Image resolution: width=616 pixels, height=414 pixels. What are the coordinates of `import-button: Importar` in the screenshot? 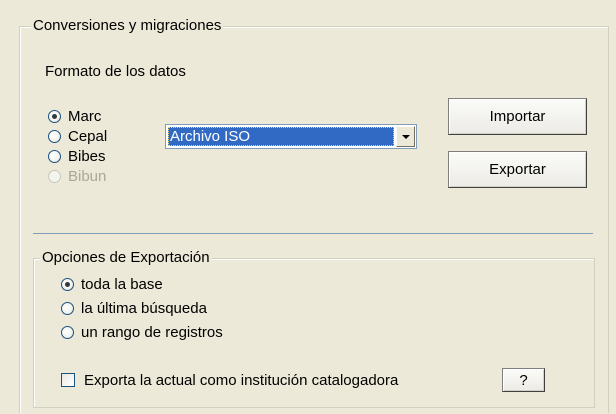 It's located at (517, 116).